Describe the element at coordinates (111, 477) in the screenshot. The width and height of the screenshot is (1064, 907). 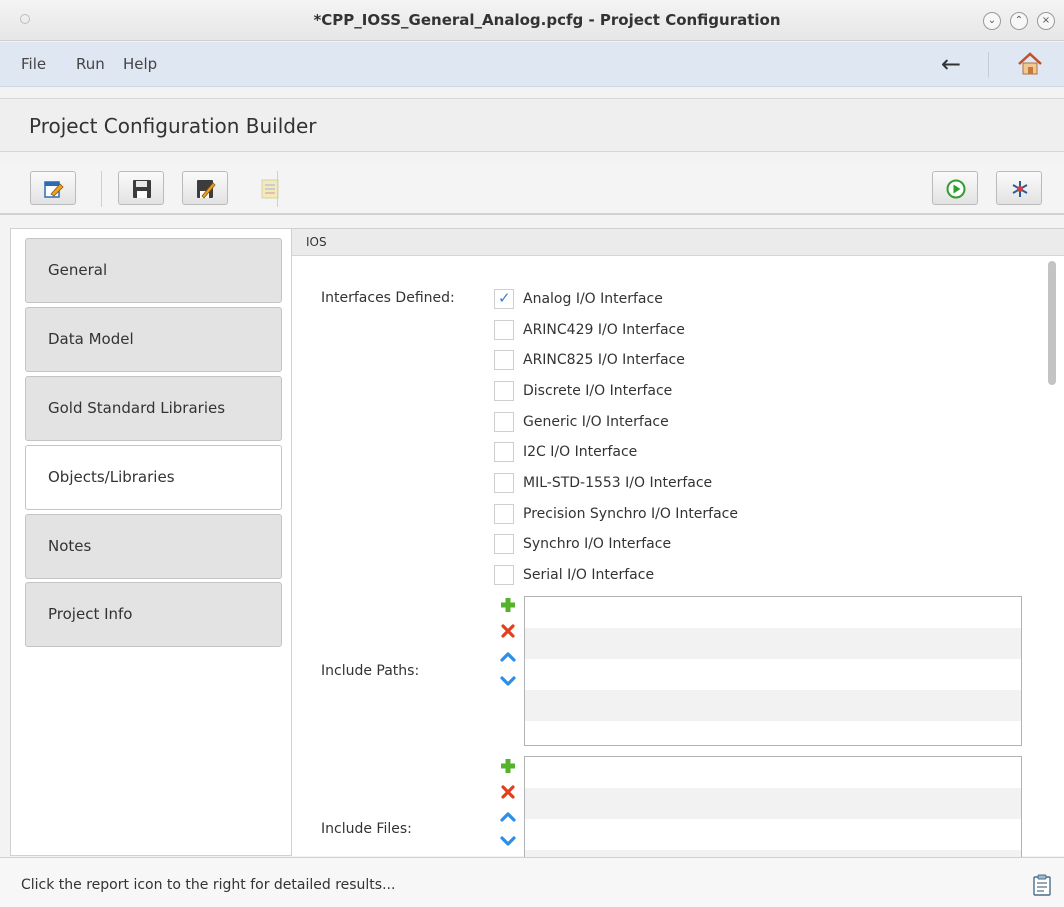
I see `nav-tab-label: Objects/Libraries` at that location.